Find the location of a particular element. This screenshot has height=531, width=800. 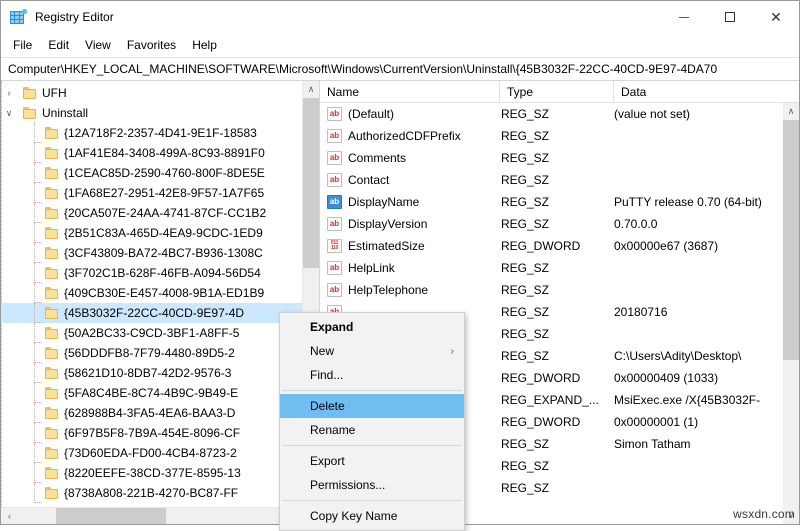

menu-favorites: Favorites is located at coordinates (151, 45).